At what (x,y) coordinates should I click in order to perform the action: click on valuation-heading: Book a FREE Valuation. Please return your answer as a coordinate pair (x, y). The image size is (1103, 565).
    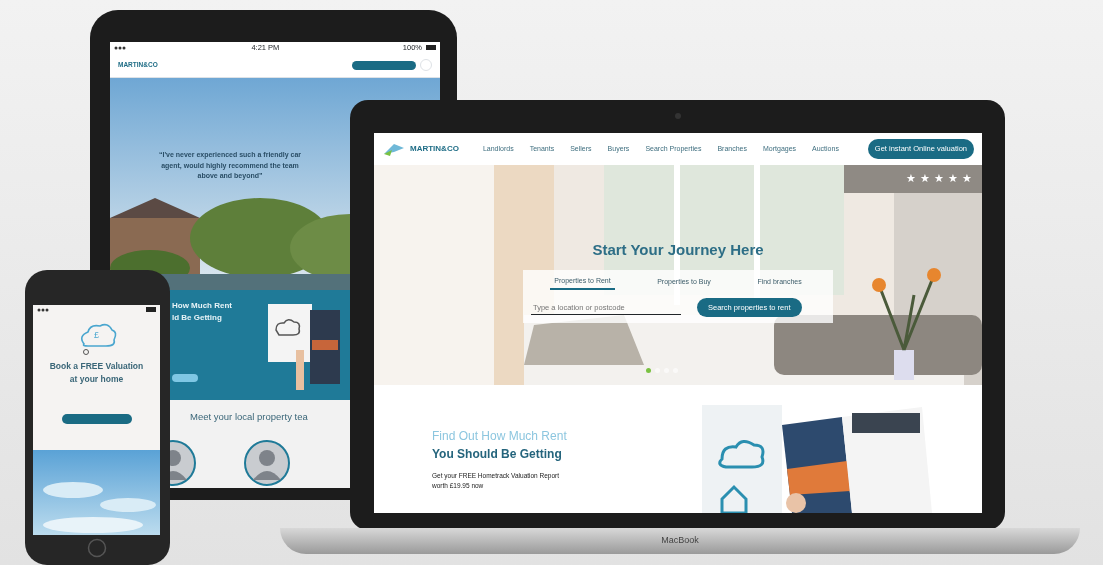
    Looking at the image, I should click on (96, 366).